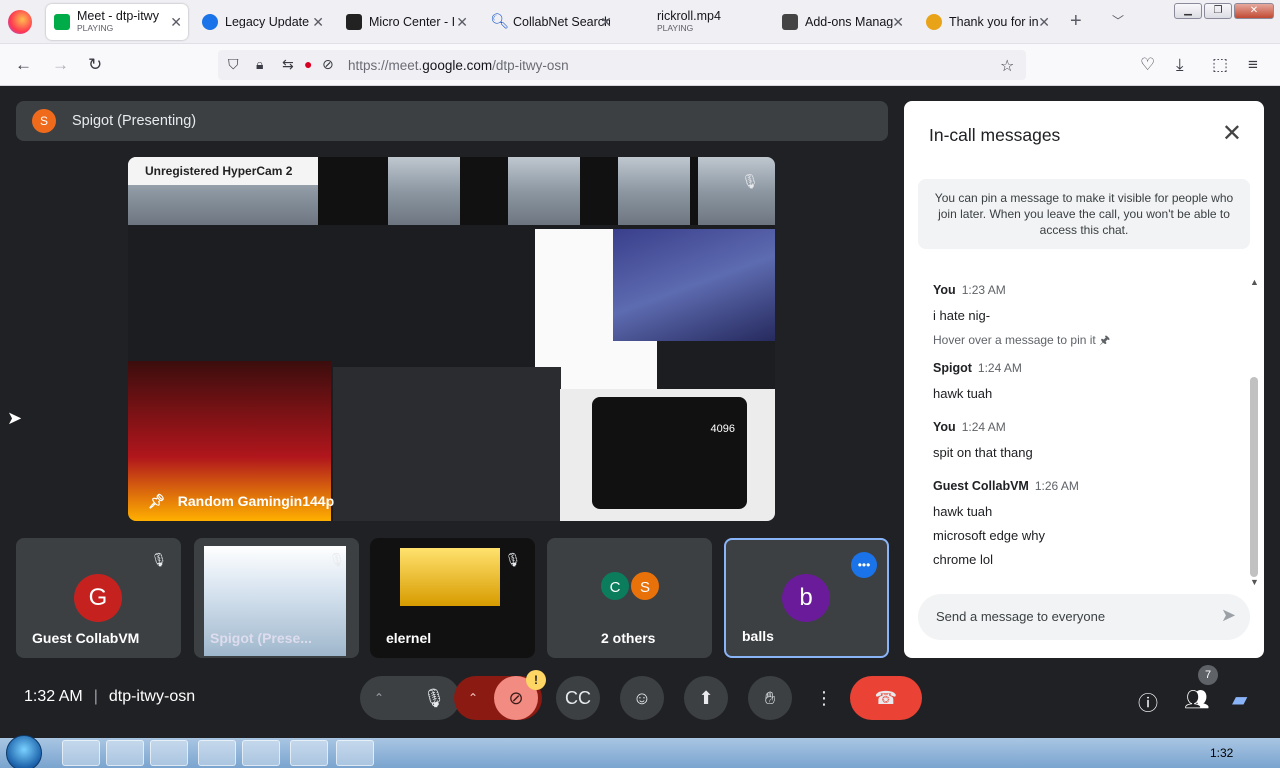 The image size is (1280, 768). I want to click on participant-tile: 🎙︎ elernel, so click(452, 598).